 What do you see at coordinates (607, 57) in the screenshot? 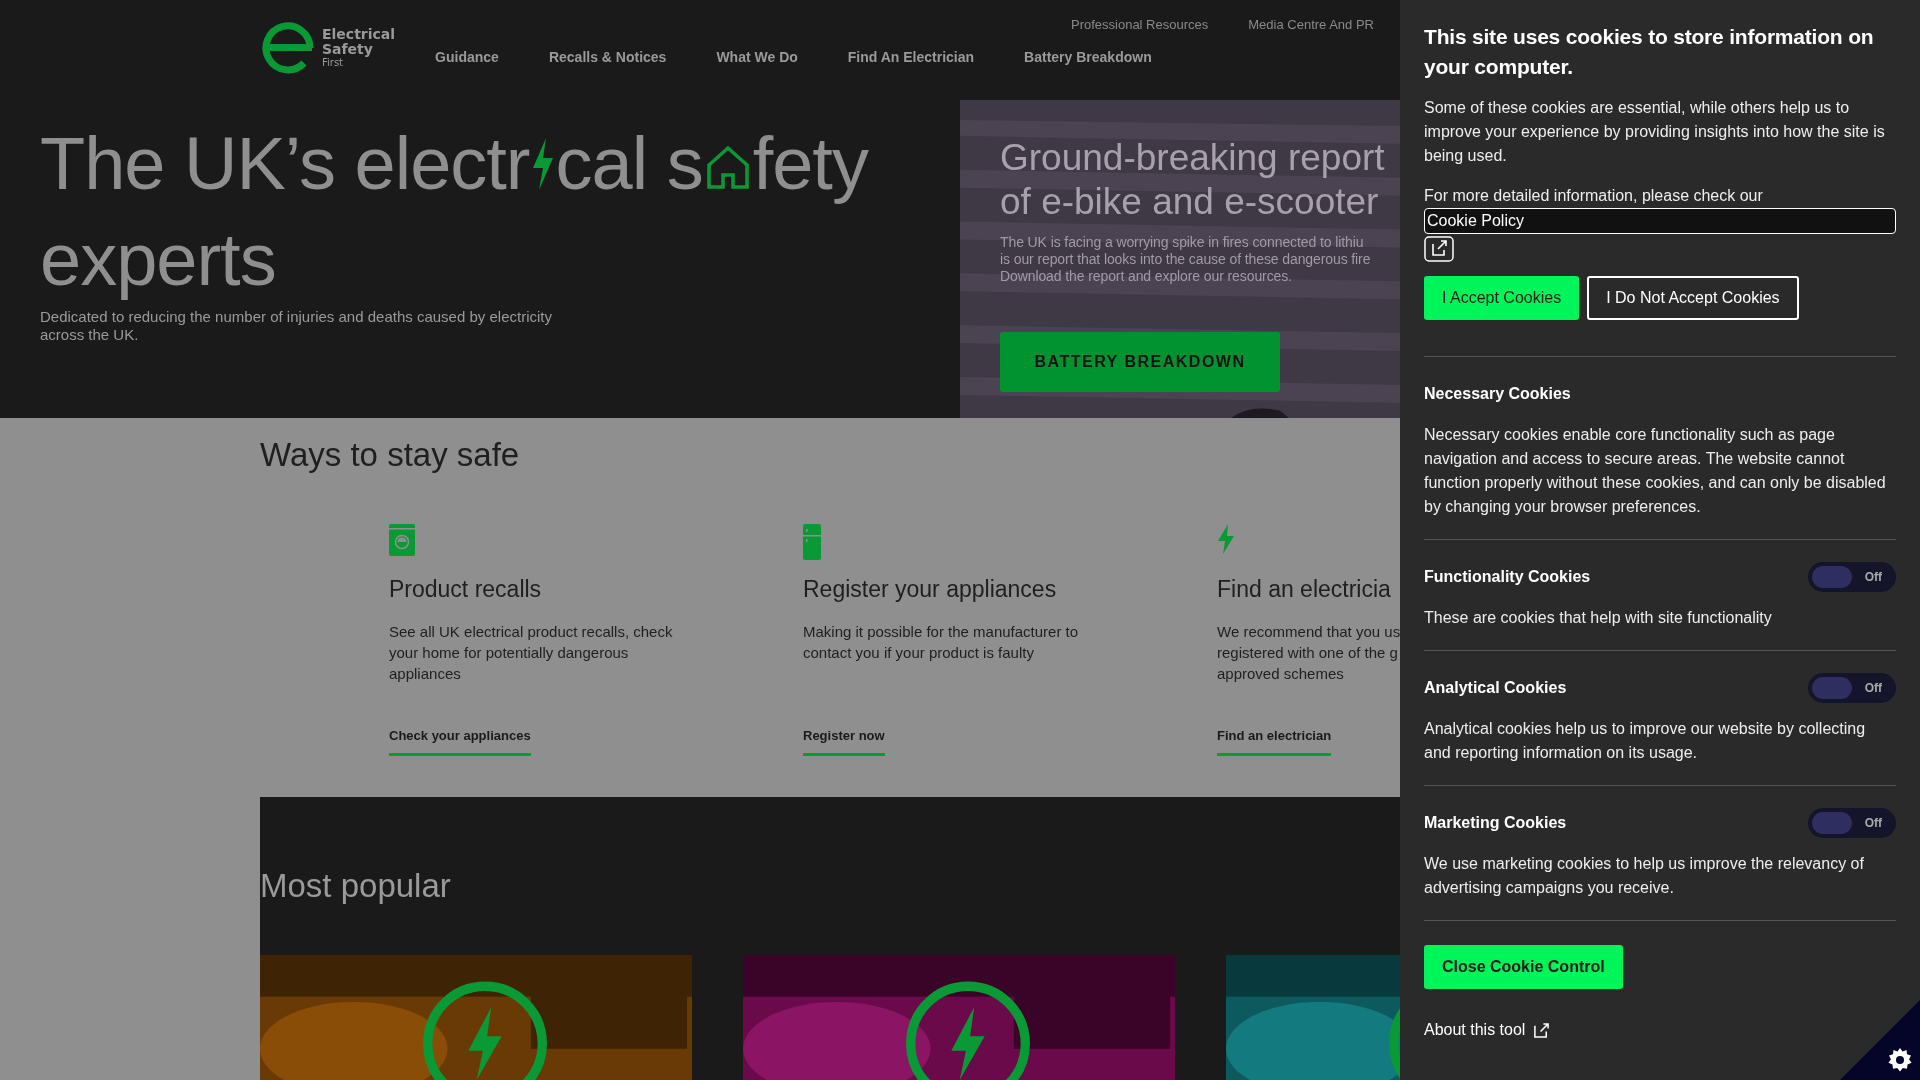
I see `nav-link: Recalls & Notices` at bounding box center [607, 57].